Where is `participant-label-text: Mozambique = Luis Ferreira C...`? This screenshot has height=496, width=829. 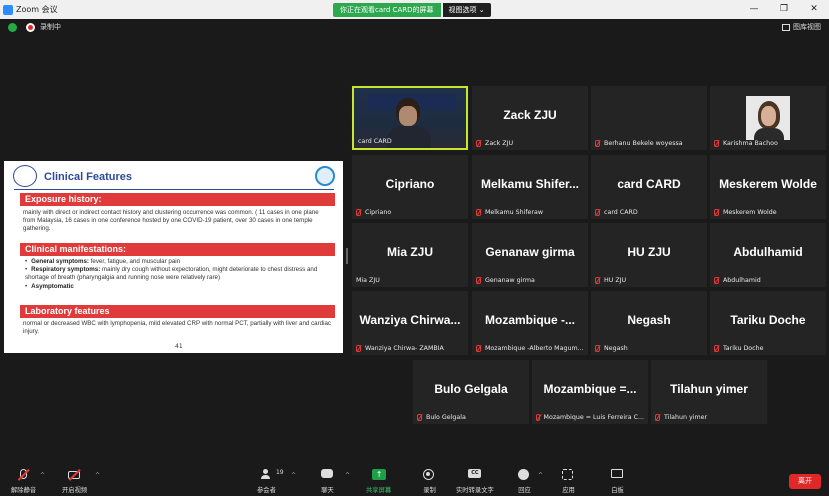
participant-label-text: Mozambique = Luis Ferreira C... is located at coordinates (593, 417).